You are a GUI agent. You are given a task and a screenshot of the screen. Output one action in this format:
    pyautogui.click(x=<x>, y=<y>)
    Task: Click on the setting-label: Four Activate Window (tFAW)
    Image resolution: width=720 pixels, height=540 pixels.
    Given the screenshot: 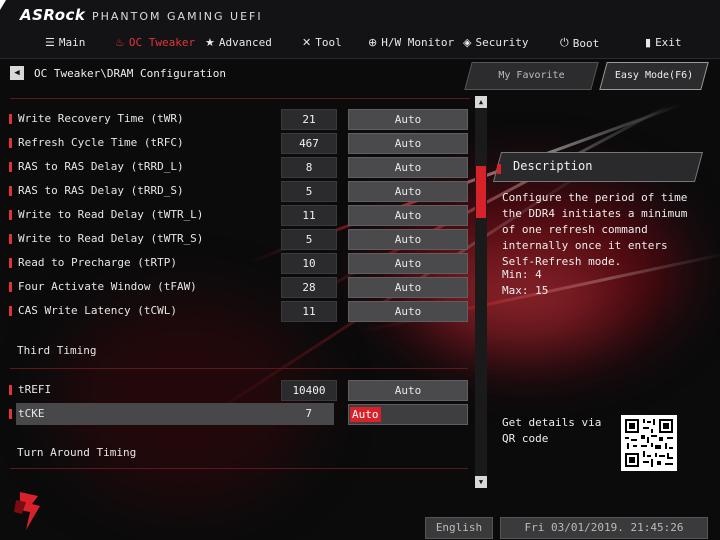 What is the action you would take?
    pyautogui.click(x=107, y=286)
    